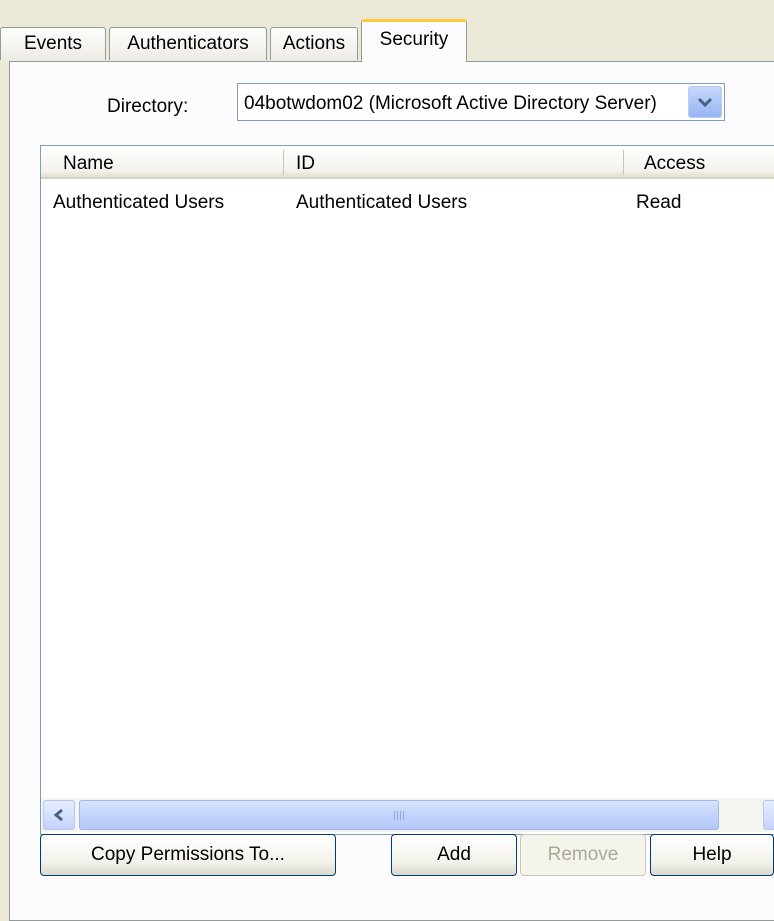  I want to click on chevron-down-icon, so click(705, 102).